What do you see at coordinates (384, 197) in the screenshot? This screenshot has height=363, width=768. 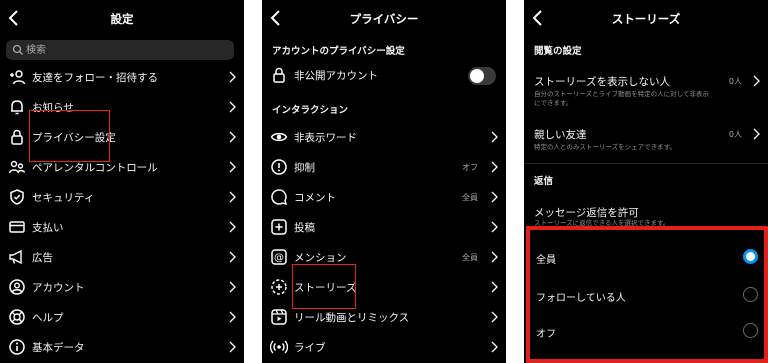 I see `menu-item-comments: コメント 全員` at bounding box center [384, 197].